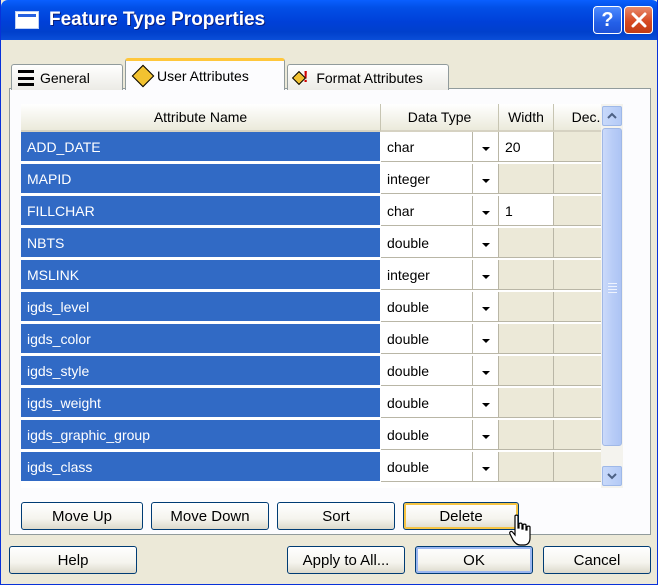 This screenshot has height=585, width=658. I want to click on scroll-down-button, so click(612, 476).